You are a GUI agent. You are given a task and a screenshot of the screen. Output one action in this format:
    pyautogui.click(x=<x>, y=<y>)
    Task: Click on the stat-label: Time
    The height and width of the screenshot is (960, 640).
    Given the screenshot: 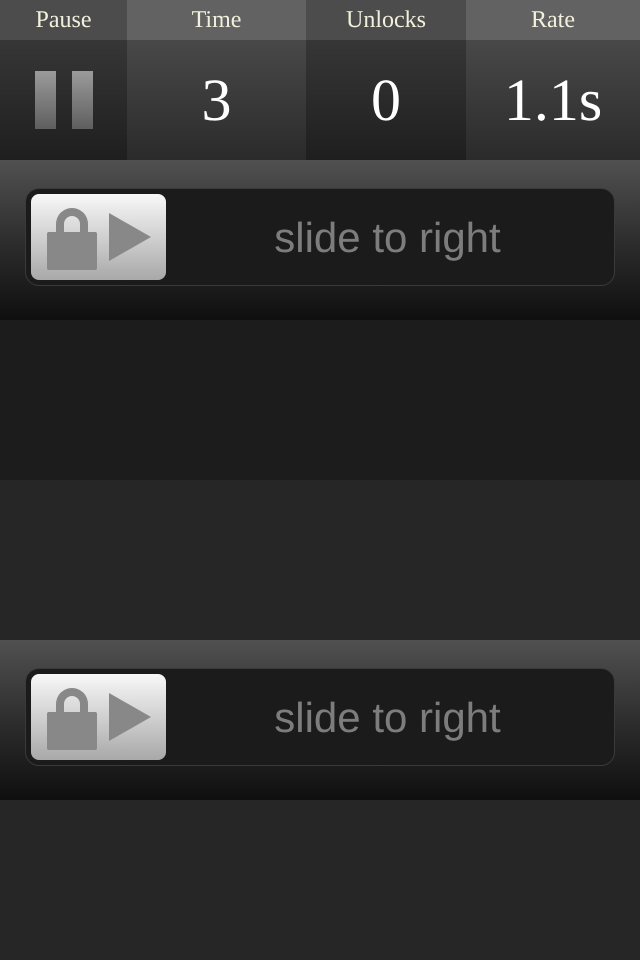 What is the action you would take?
    pyautogui.click(x=217, y=20)
    